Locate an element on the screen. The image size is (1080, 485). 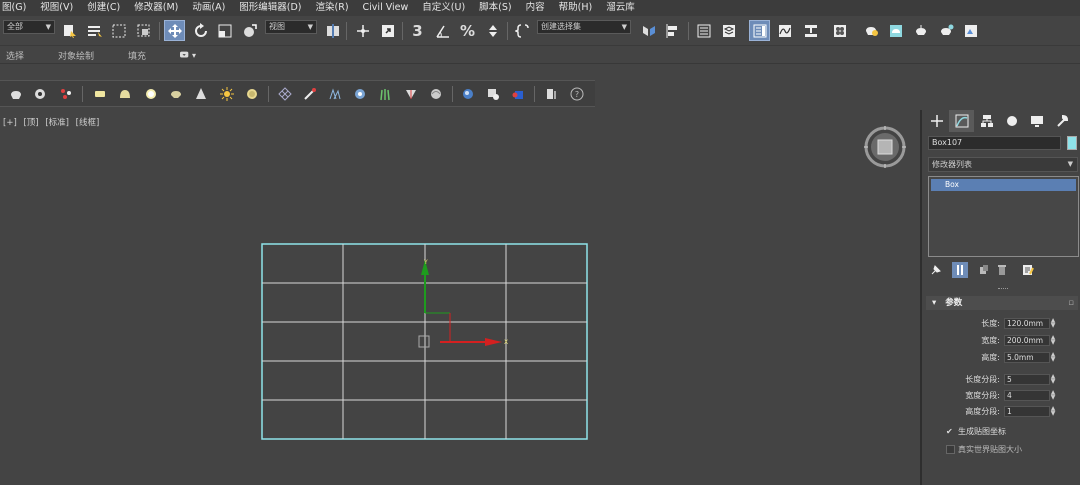
named-selection-dropdown: 创建选择集 ▼ is located at coordinates (584, 27).